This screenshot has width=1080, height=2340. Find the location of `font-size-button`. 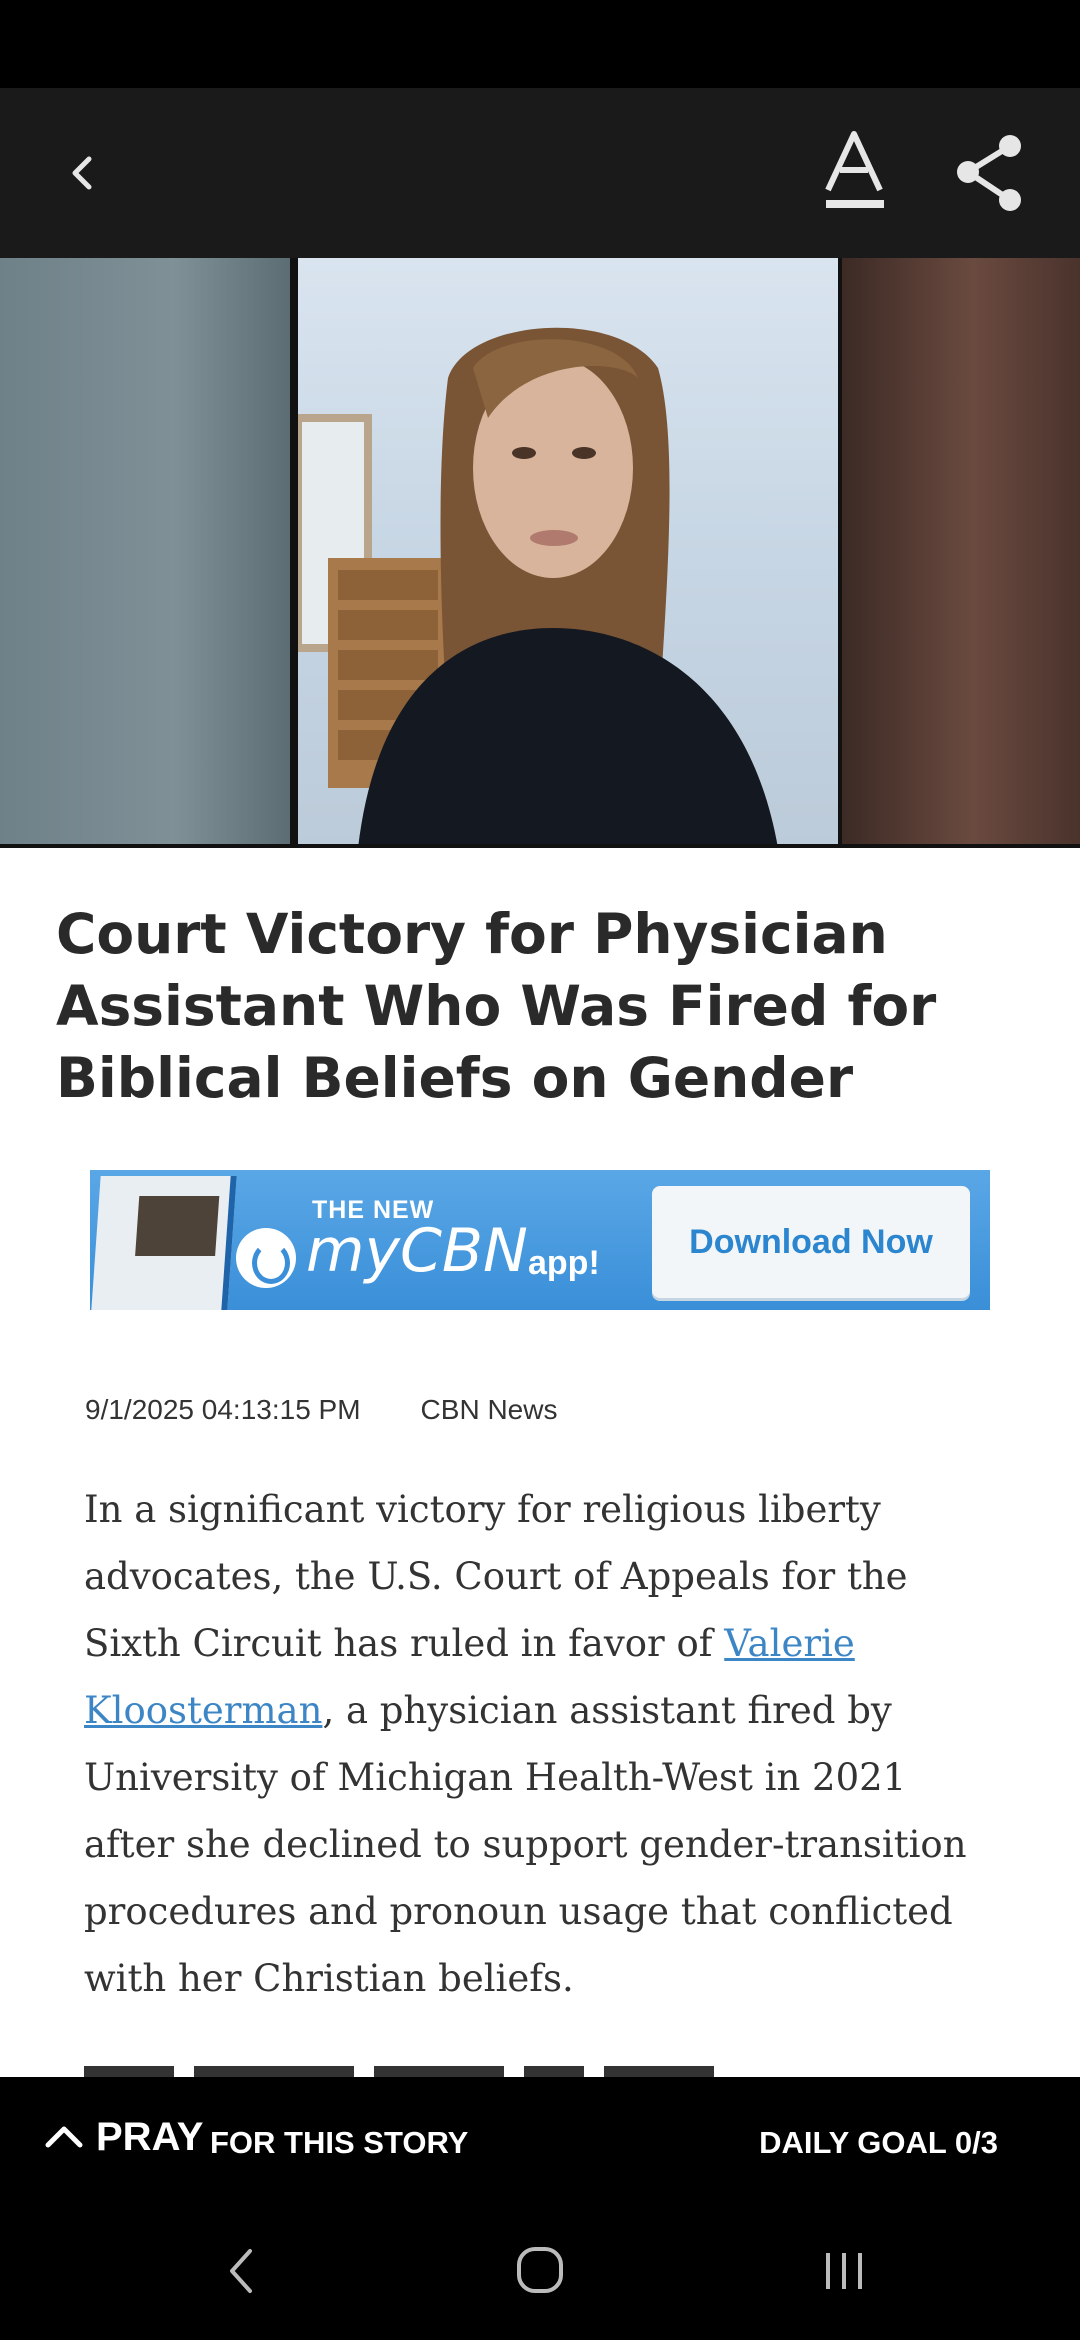

font-size-button is located at coordinates (854, 173).